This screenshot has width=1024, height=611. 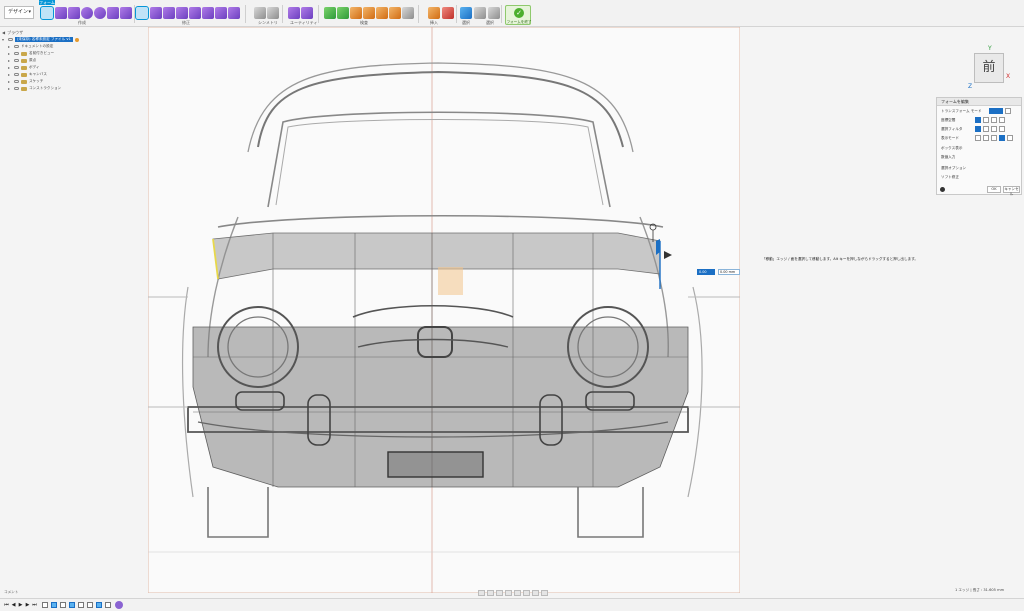 What do you see at coordinates (986, 120) in the screenshot?
I see `coord-view-button` at bounding box center [986, 120].